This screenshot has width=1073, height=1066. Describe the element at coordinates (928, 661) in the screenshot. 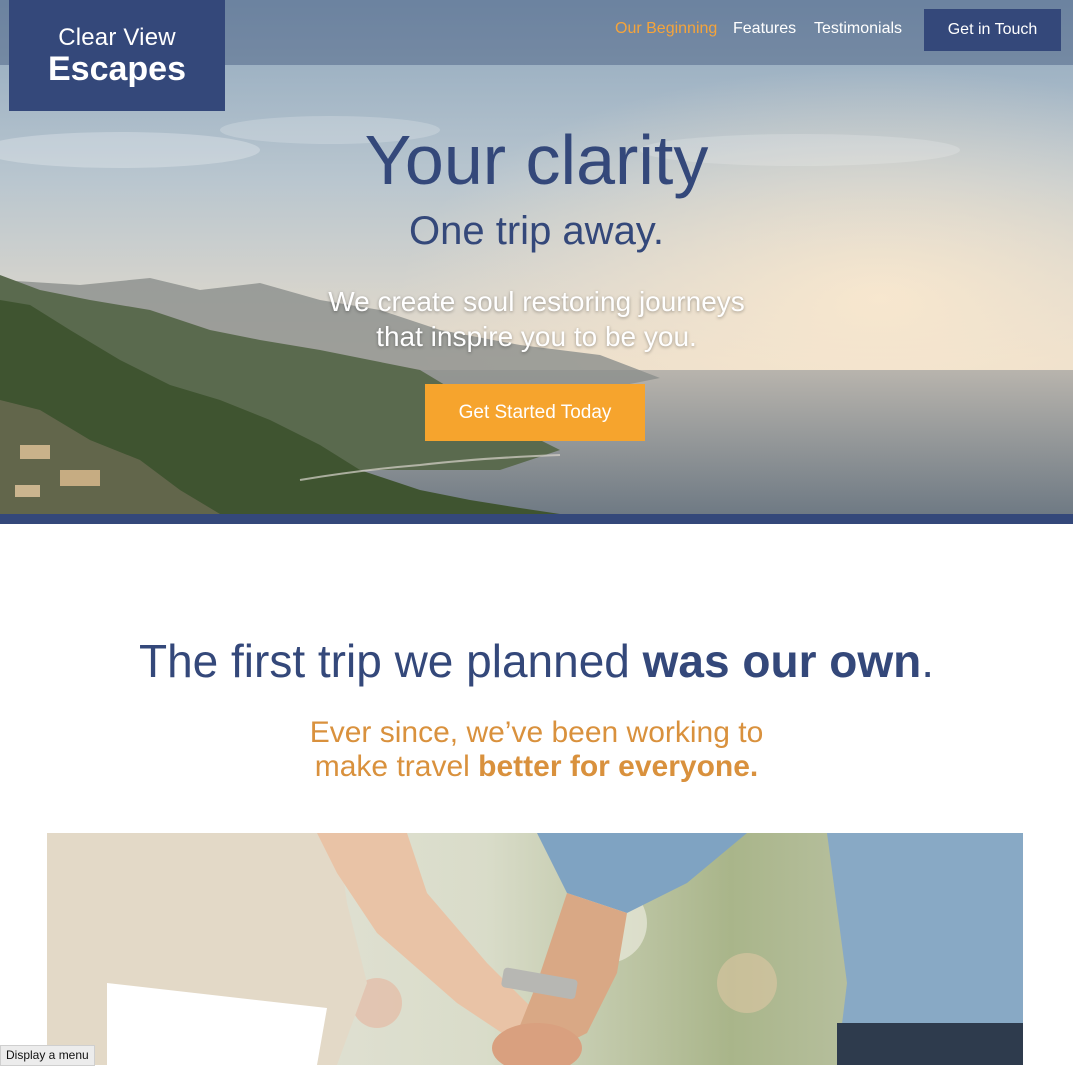

I see `story-title-period: .` at that location.